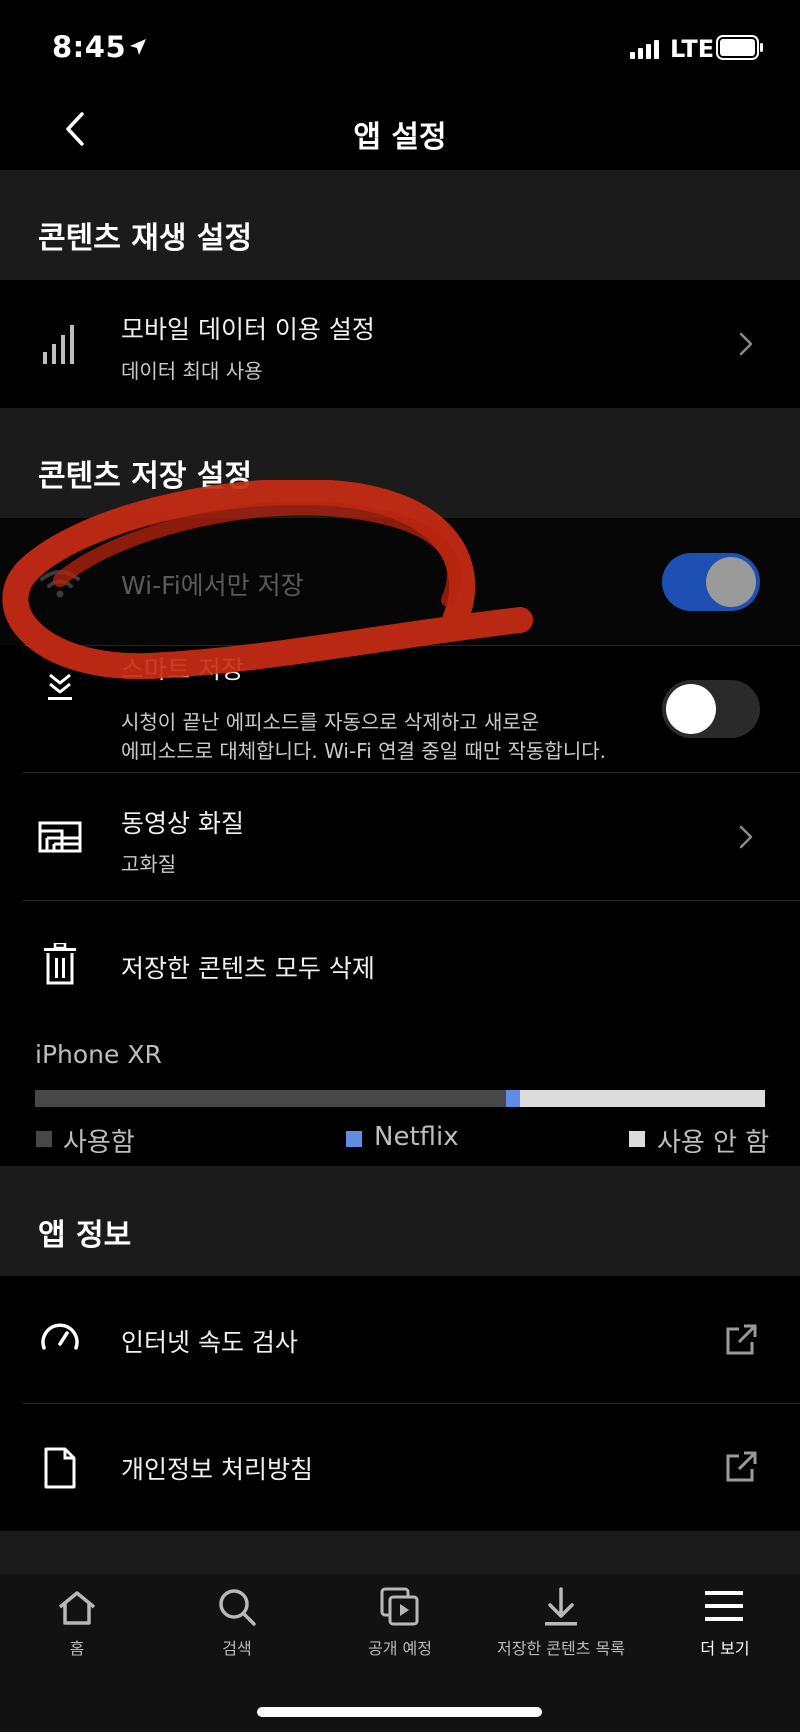 This screenshot has width=800, height=1732. I want to click on coming-soon-icon, so click(399, 1606).